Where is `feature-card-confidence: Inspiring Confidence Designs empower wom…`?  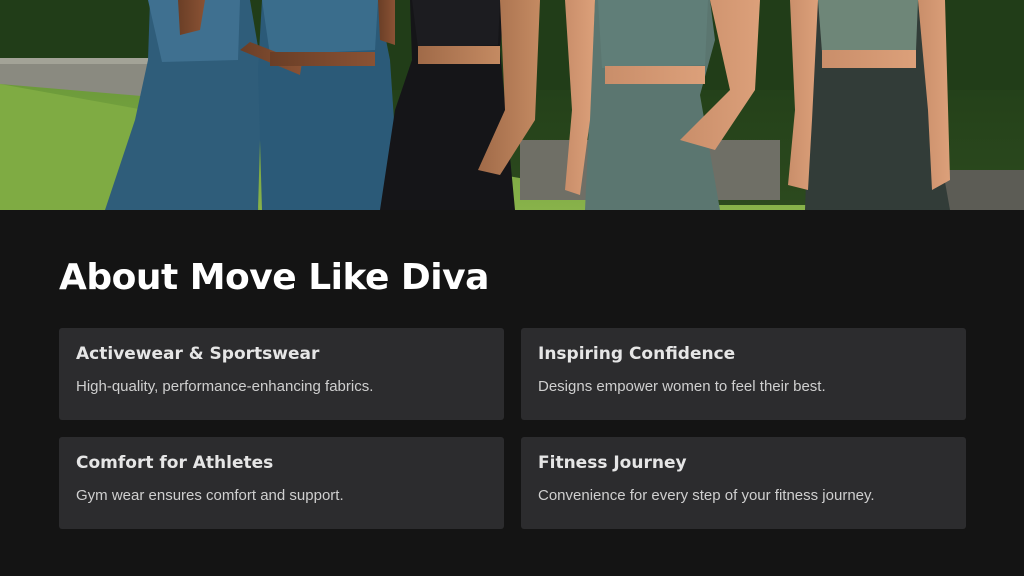 feature-card-confidence: Inspiring Confidence Designs empower wom… is located at coordinates (743, 374).